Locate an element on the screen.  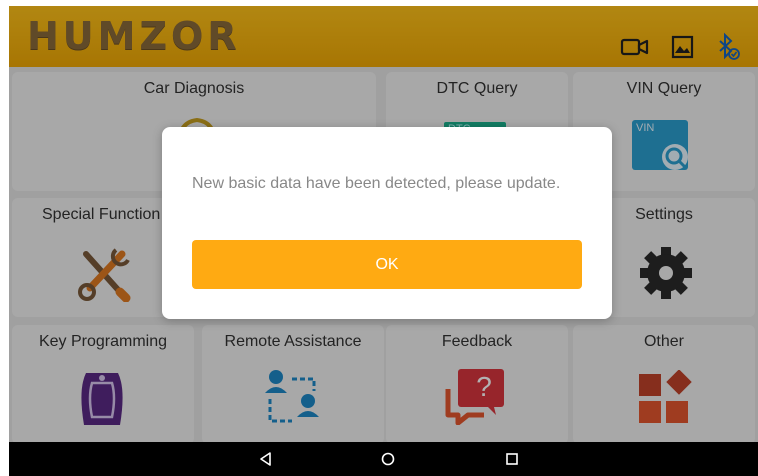
back-icon is located at coordinates (266, 459).